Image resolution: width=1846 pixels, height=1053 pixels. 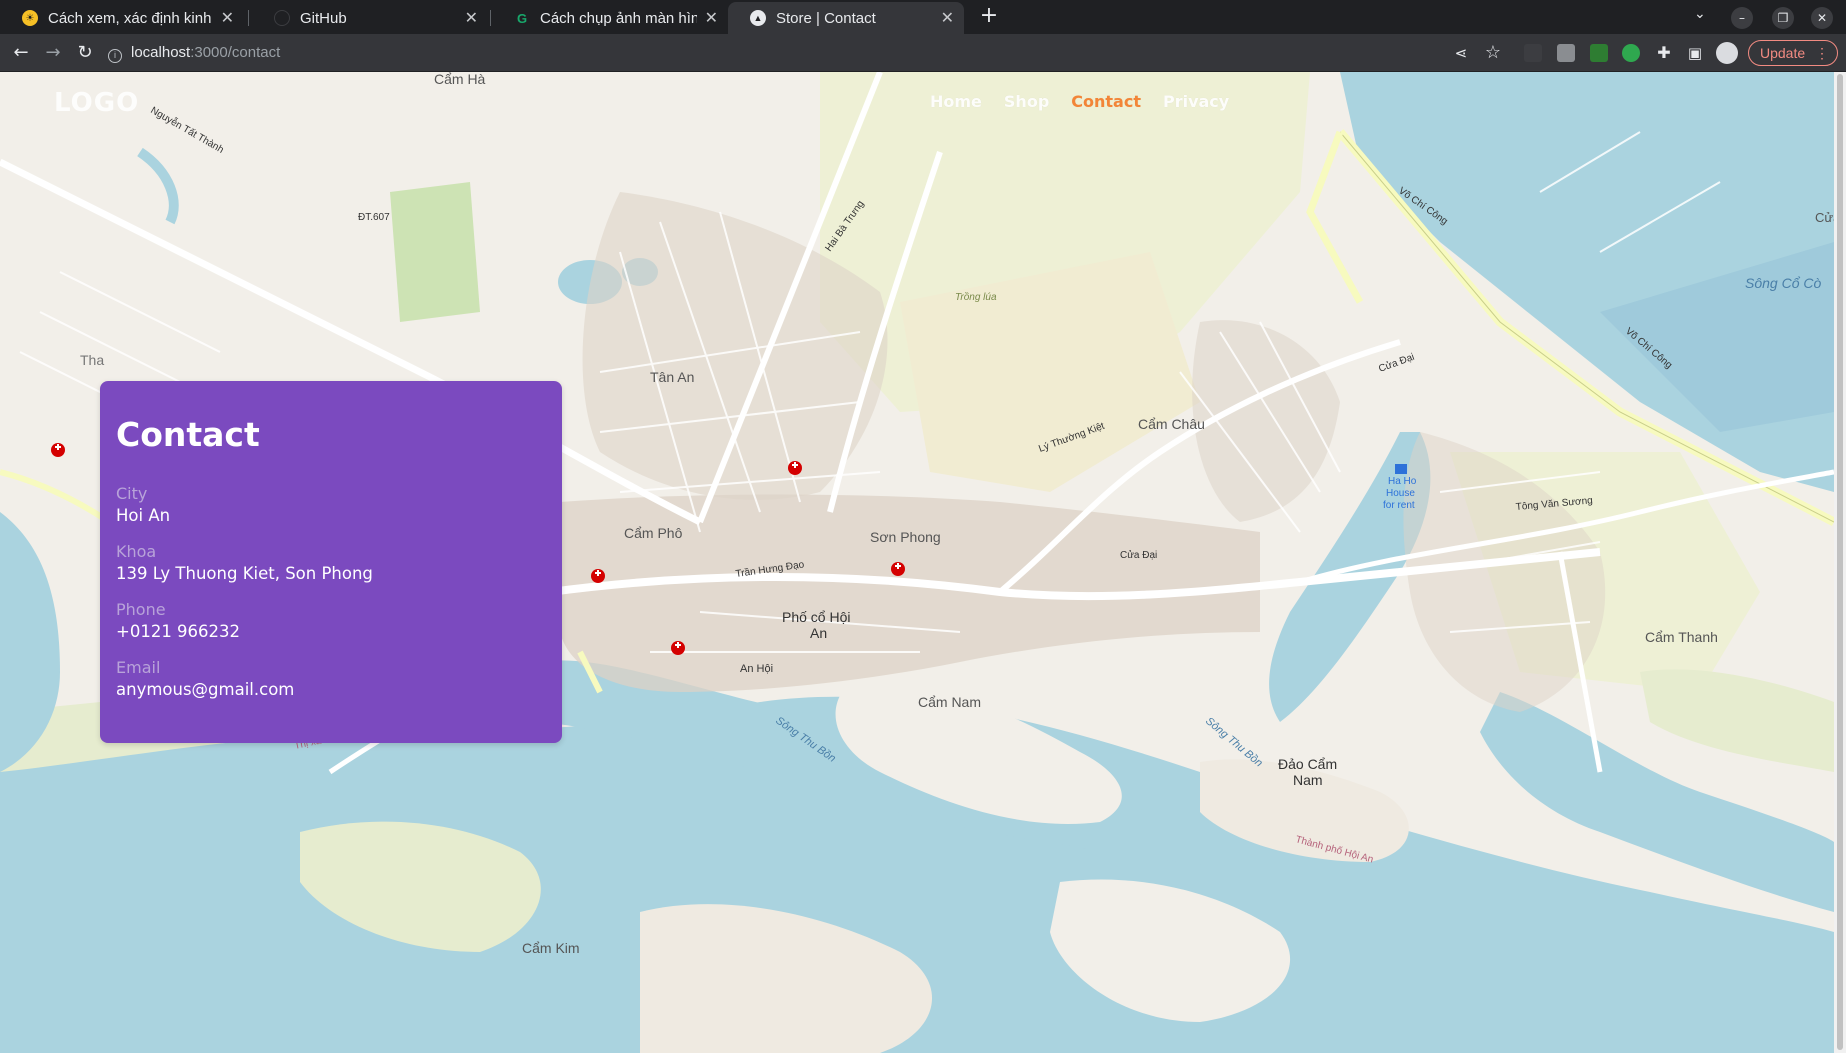 I want to click on minimize-icon: –, so click(x=1742, y=18).